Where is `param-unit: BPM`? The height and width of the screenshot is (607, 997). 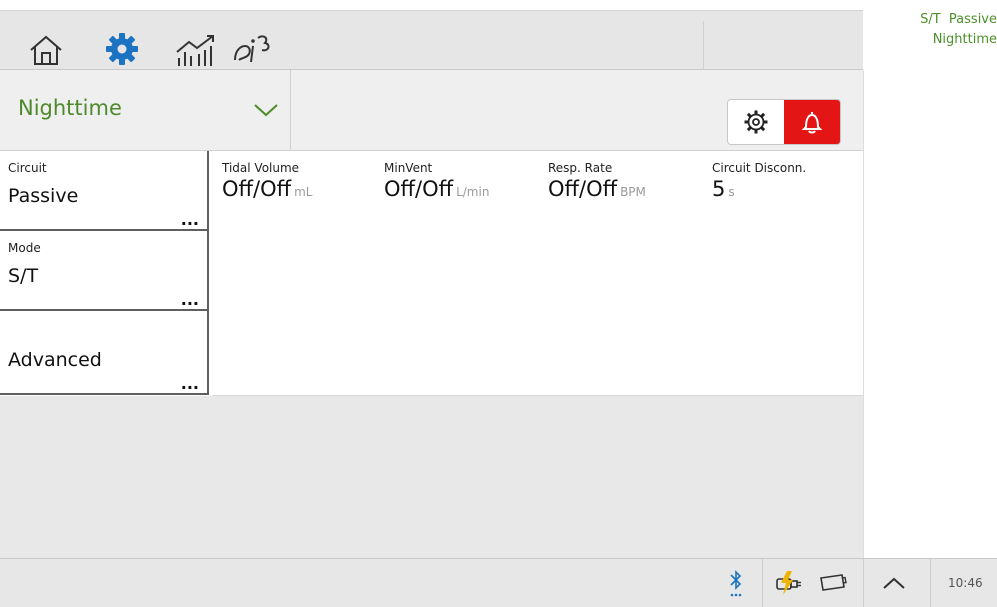
param-unit: BPM is located at coordinates (633, 192).